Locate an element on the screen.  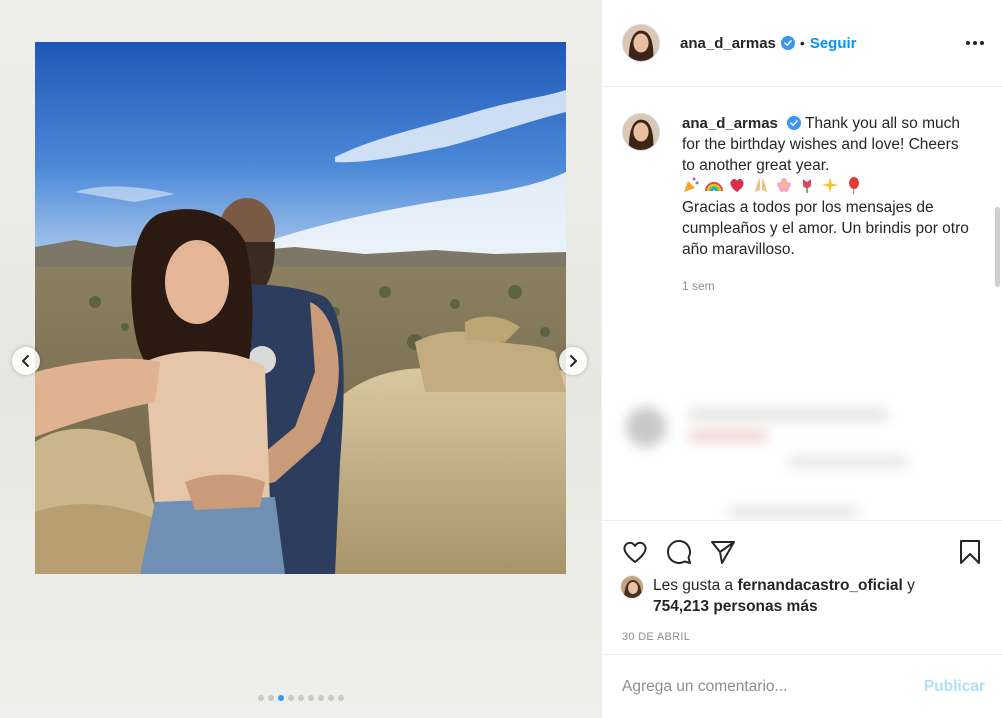
save-button is located at coordinates (970, 552).